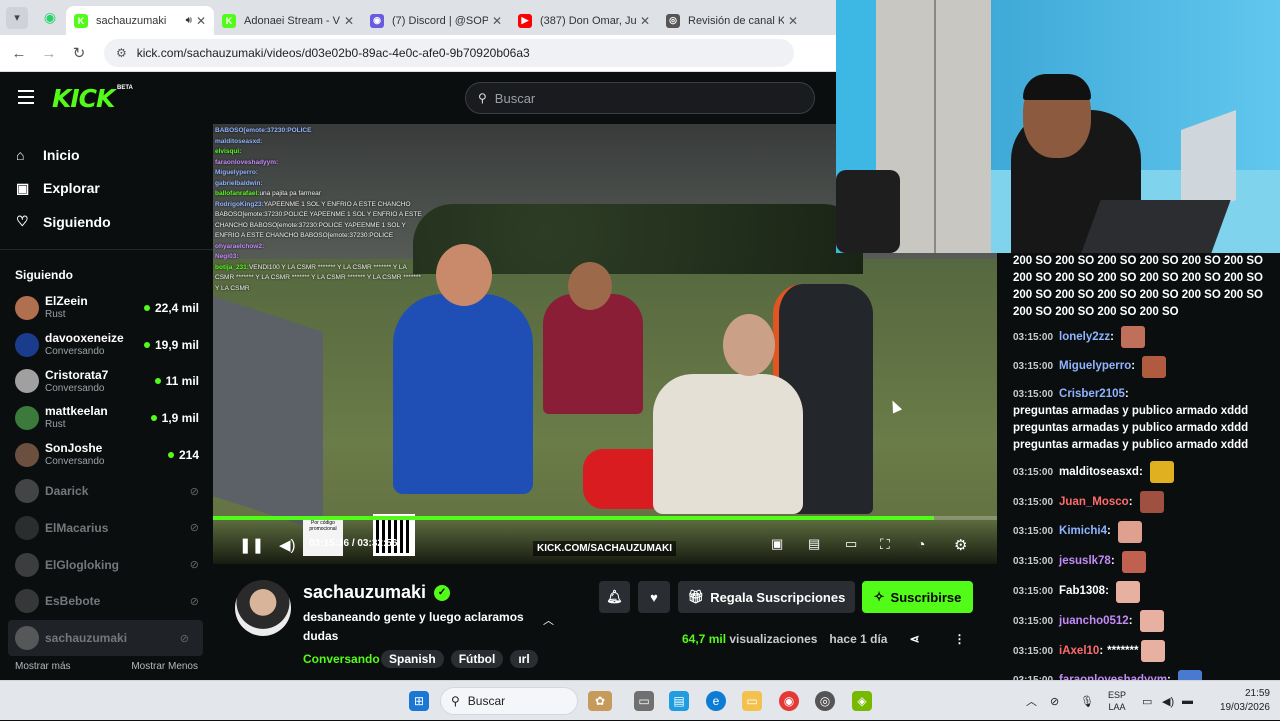 This screenshot has width=1280, height=721. What do you see at coordinates (716, 701) in the screenshot?
I see `edge-icon: e` at bounding box center [716, 701].